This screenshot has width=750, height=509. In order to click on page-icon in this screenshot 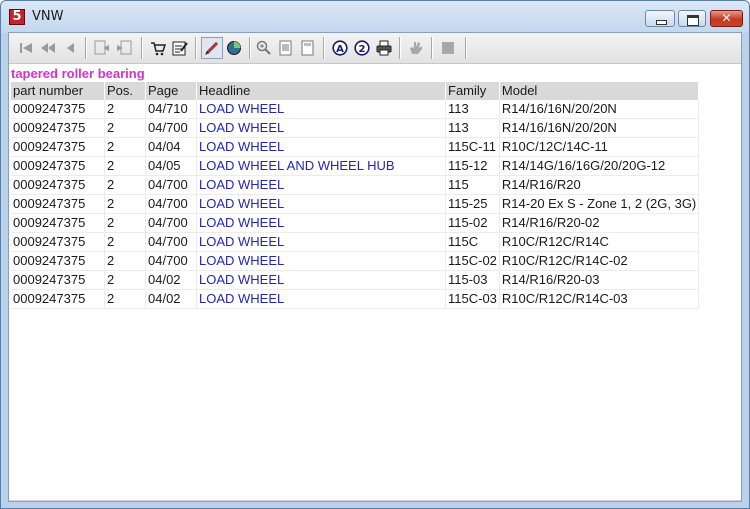, I will do `click(285, 48)`.